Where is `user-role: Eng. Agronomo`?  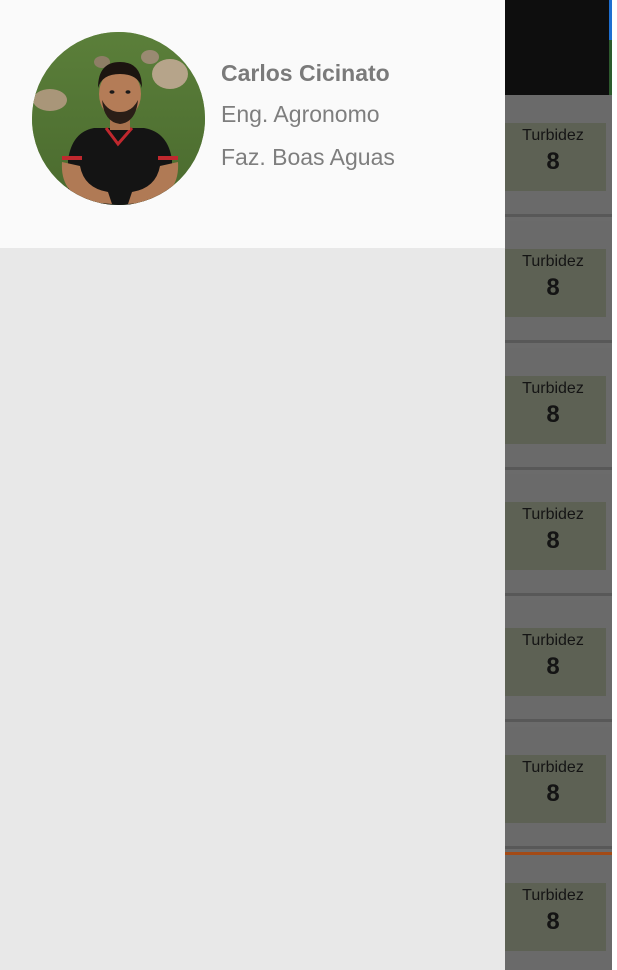
user-role: Eng. Agronomo is located at coordinates (300, 114).